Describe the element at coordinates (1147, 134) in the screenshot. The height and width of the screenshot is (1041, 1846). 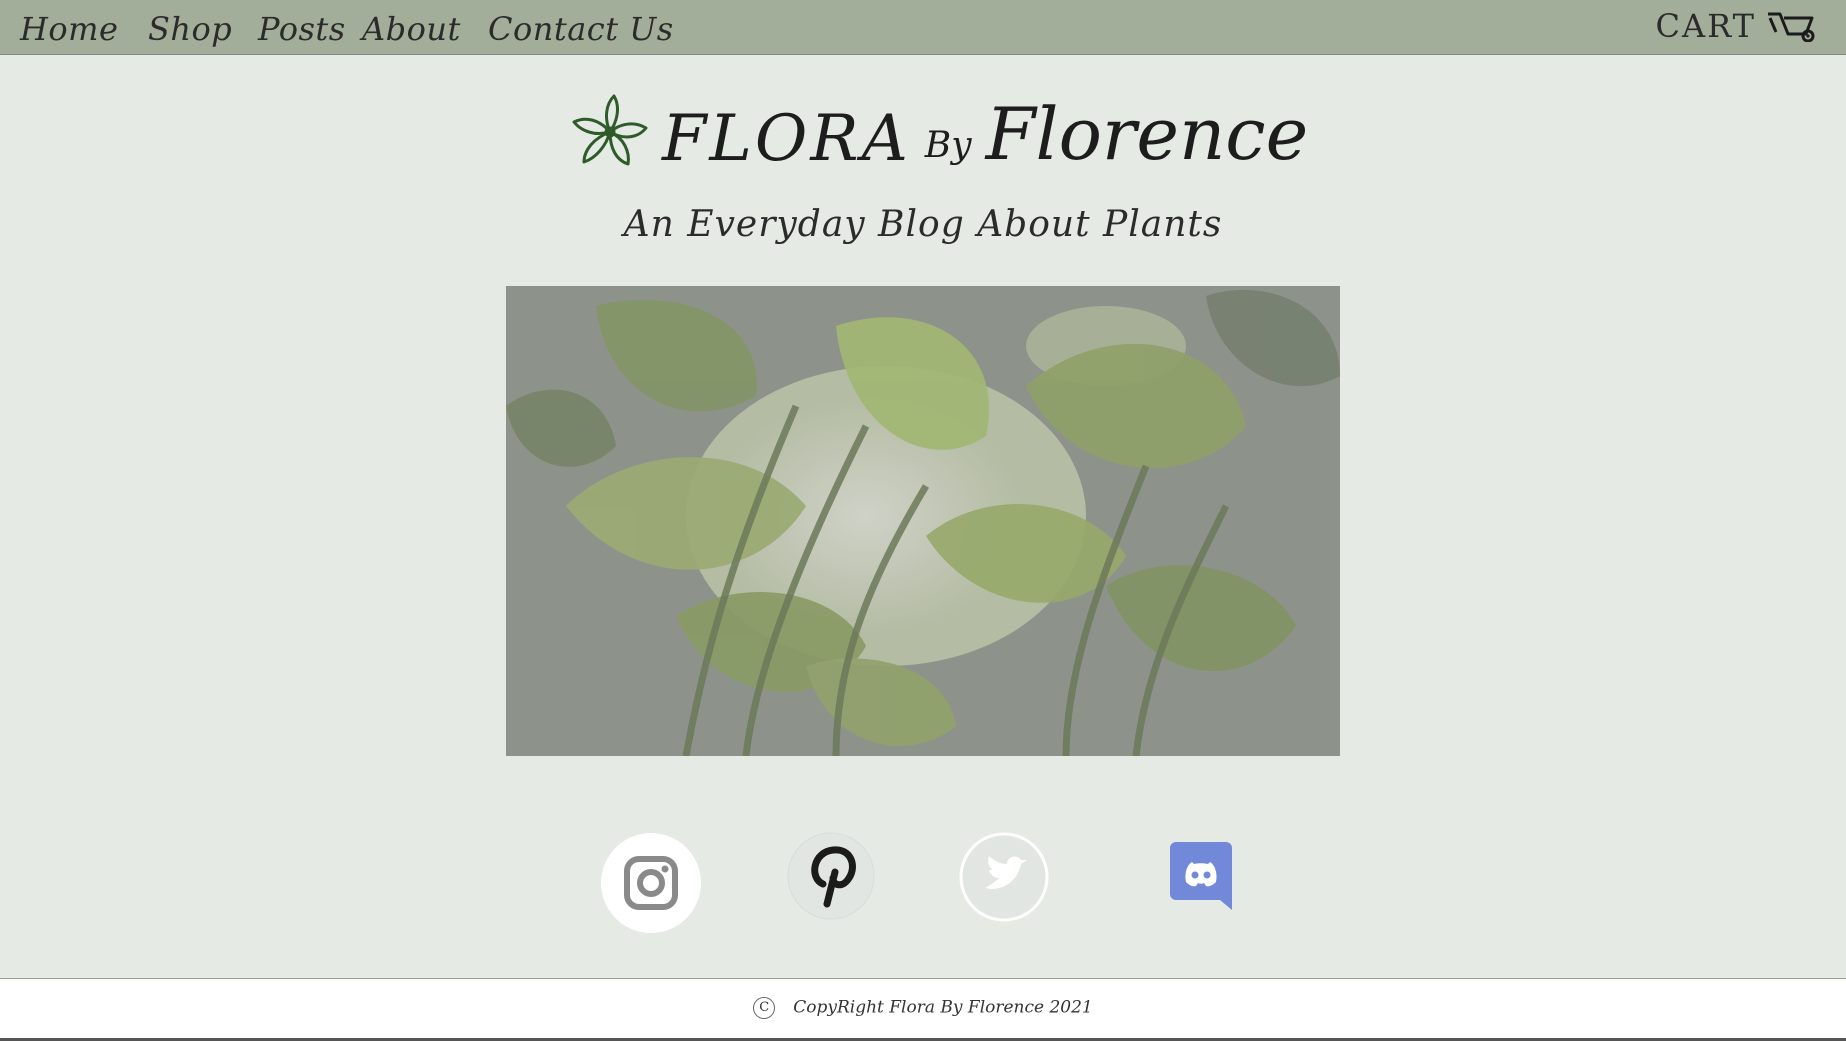
I see `logo-florence-text: Florence` at that location.